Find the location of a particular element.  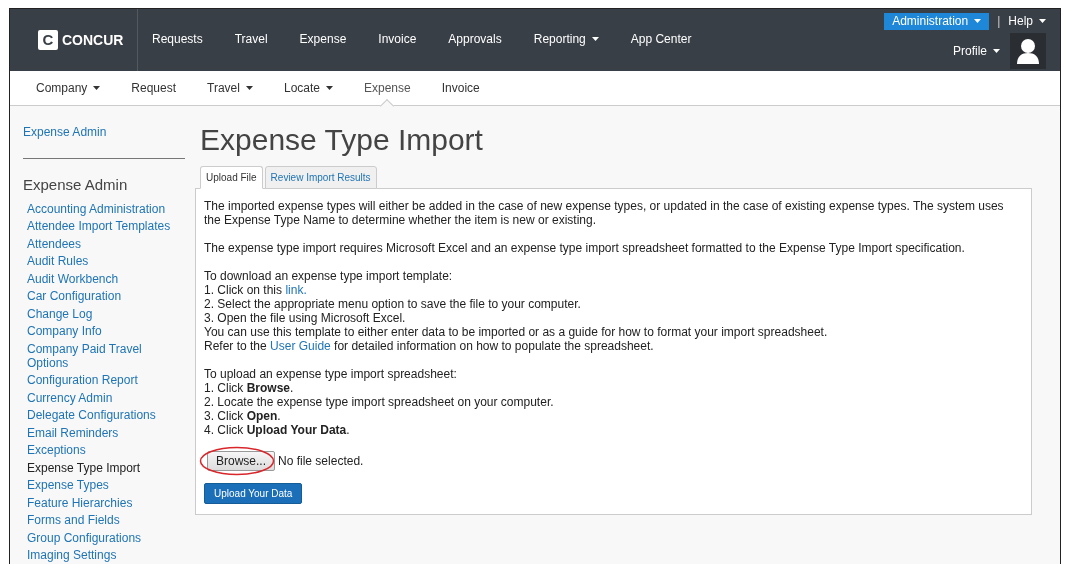

sub-nav-tab: Invoice is located at coordinates (460, 88).